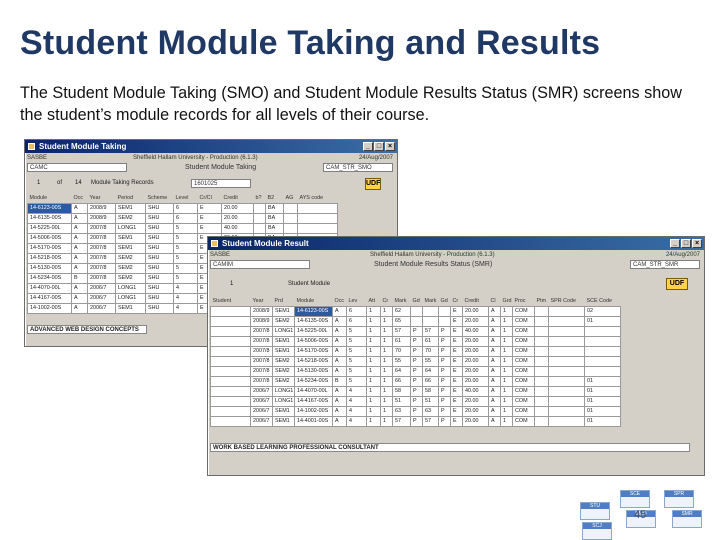  Describe the element at coordinates (368, 146) in the screenshot. I see `minimize-button: _` at that location.